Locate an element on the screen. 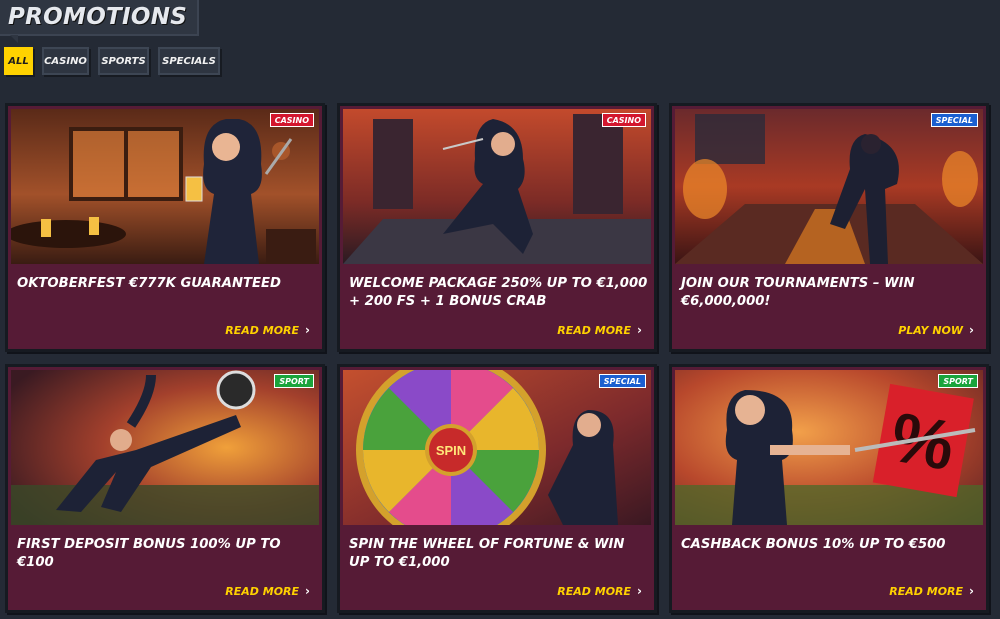  filter-tabs: ALL CASINO SPORTS SPECIALS is located at coordinates (112, 61).